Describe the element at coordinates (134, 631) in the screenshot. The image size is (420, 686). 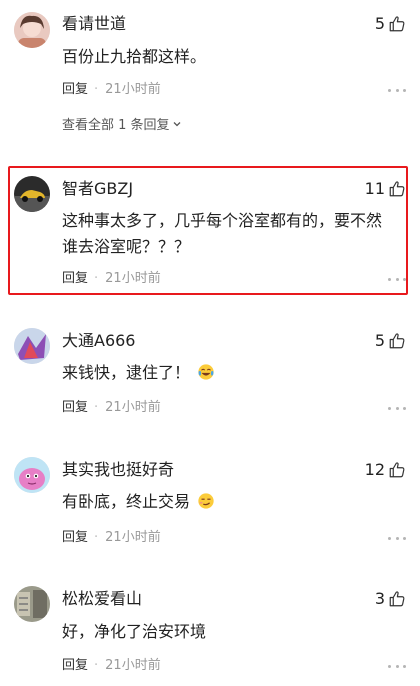
I see `comment-text: 好，净化了治安环境` at that location.